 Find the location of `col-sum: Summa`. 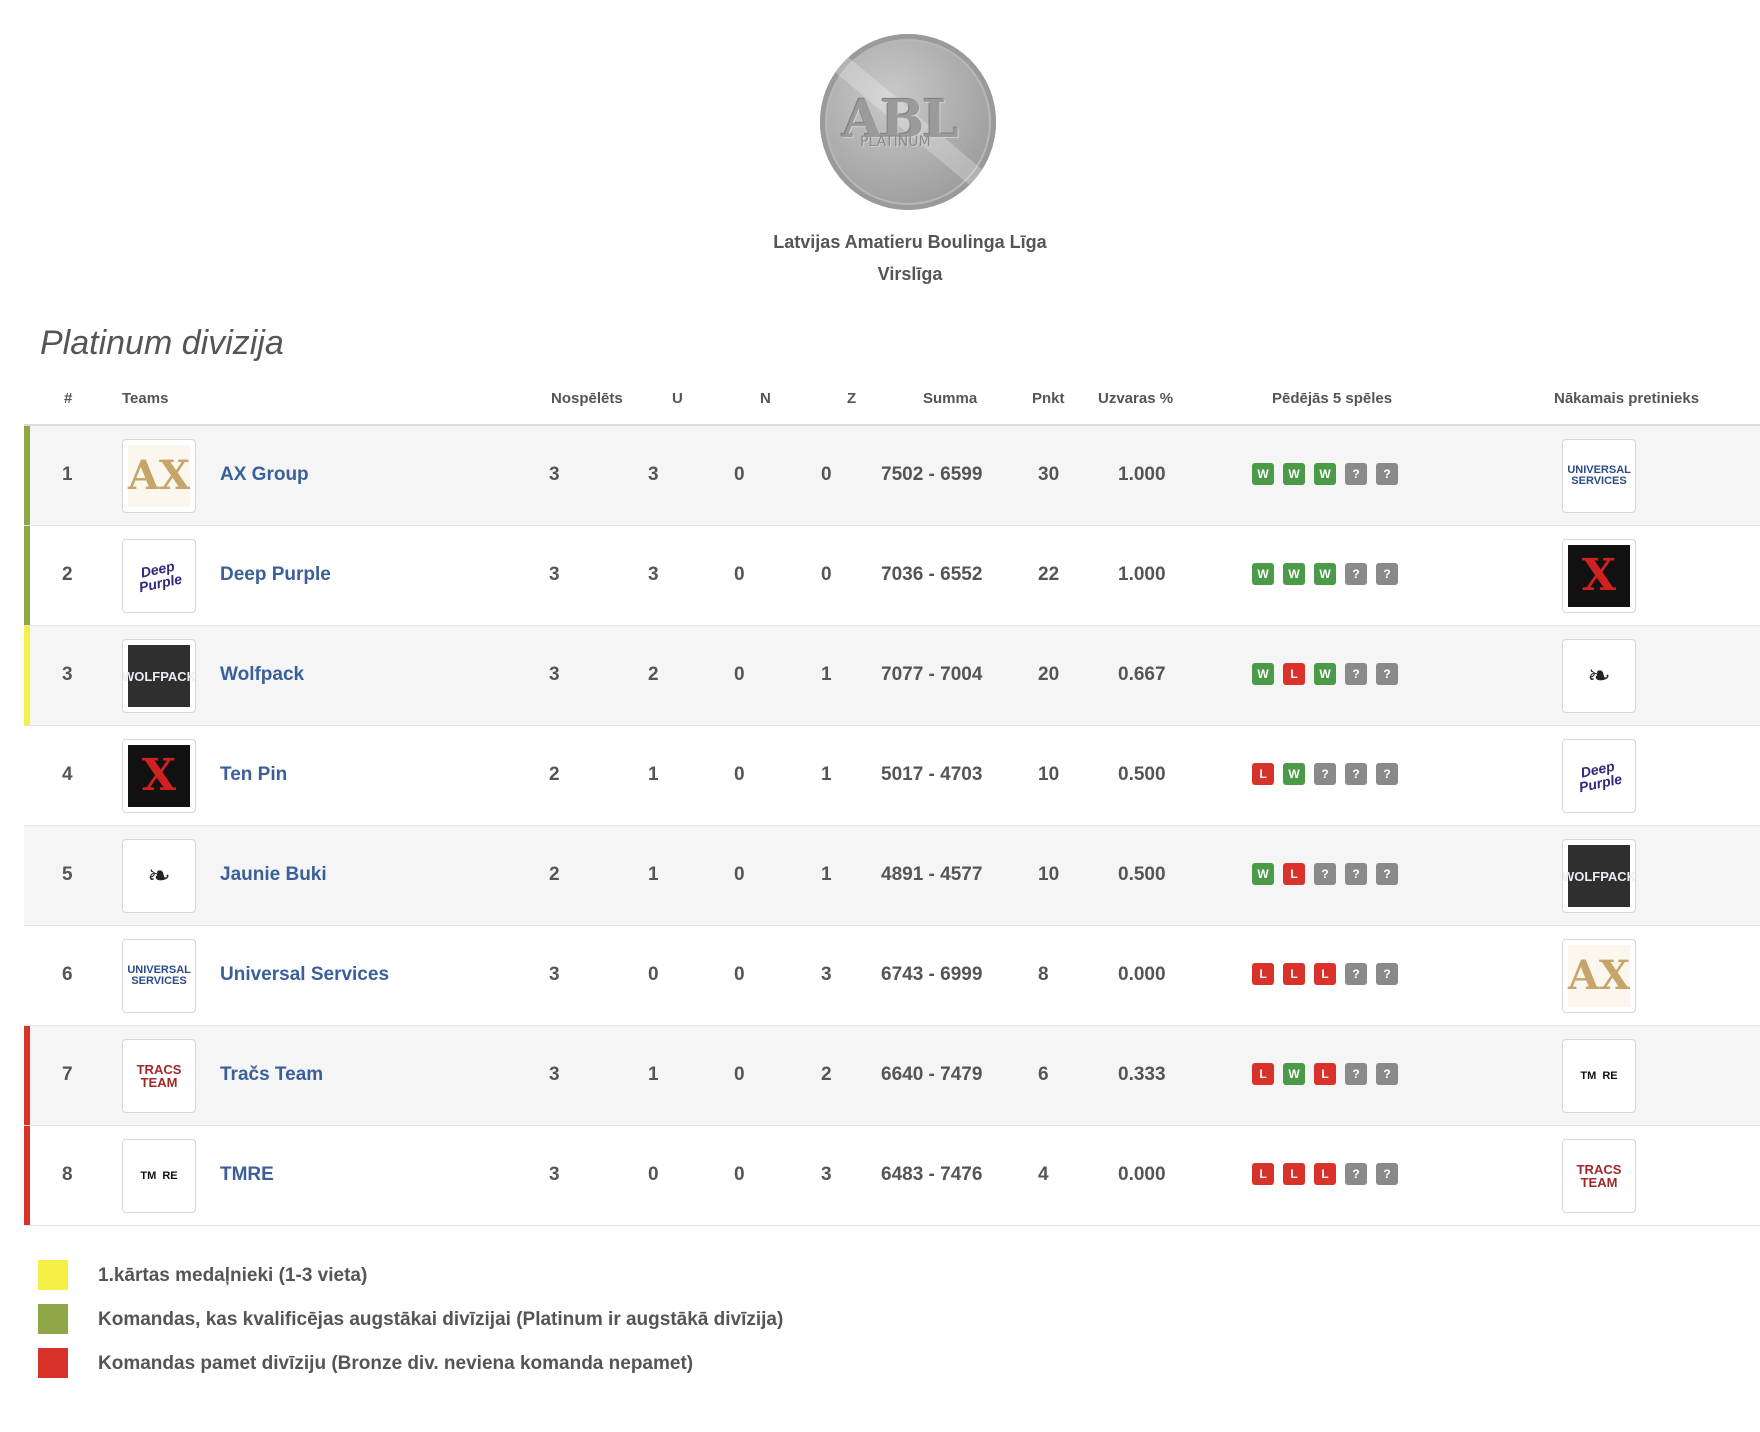

col-sum: Summa is located at coordinates (950, 398).